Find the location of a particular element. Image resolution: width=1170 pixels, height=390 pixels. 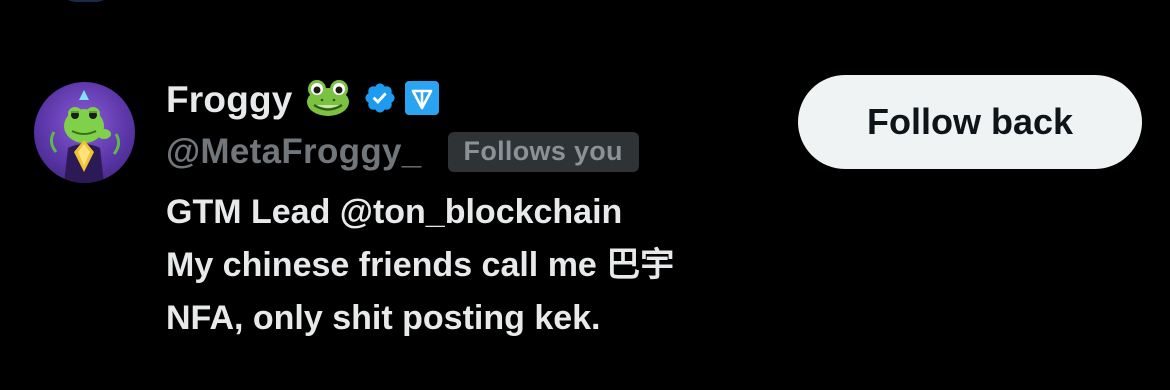

user-handle: @MetaFroggy_ is located at coordinates (294, 152).